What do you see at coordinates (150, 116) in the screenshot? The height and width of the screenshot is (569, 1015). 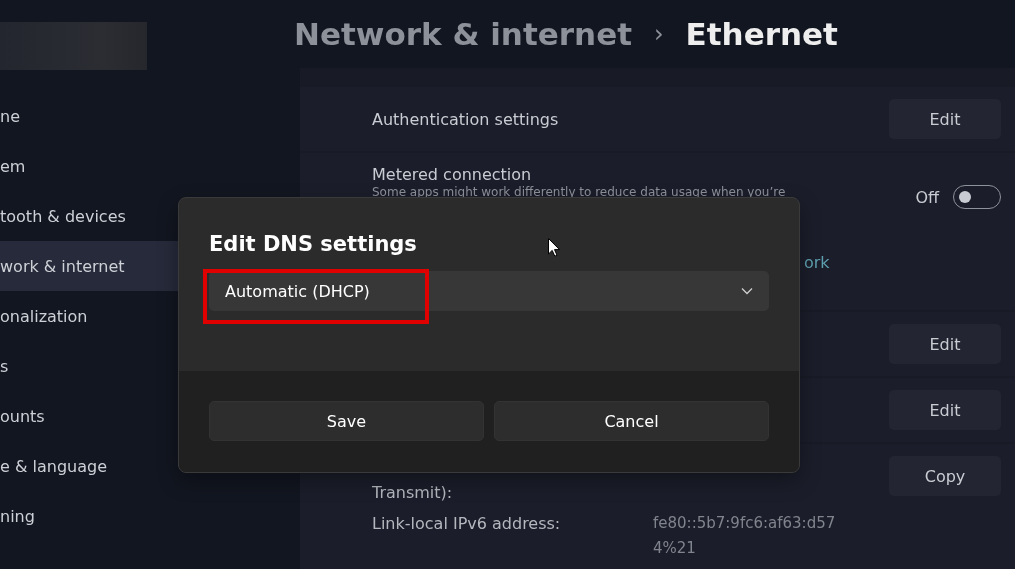 I see `sidebar-item: ne` at bounding box center [150, 116].